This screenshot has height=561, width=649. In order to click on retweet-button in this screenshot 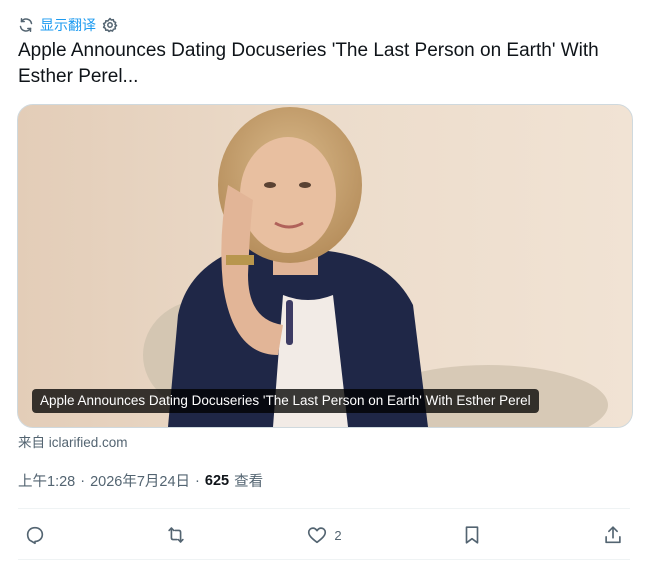, I will do `click(176, 535)`.